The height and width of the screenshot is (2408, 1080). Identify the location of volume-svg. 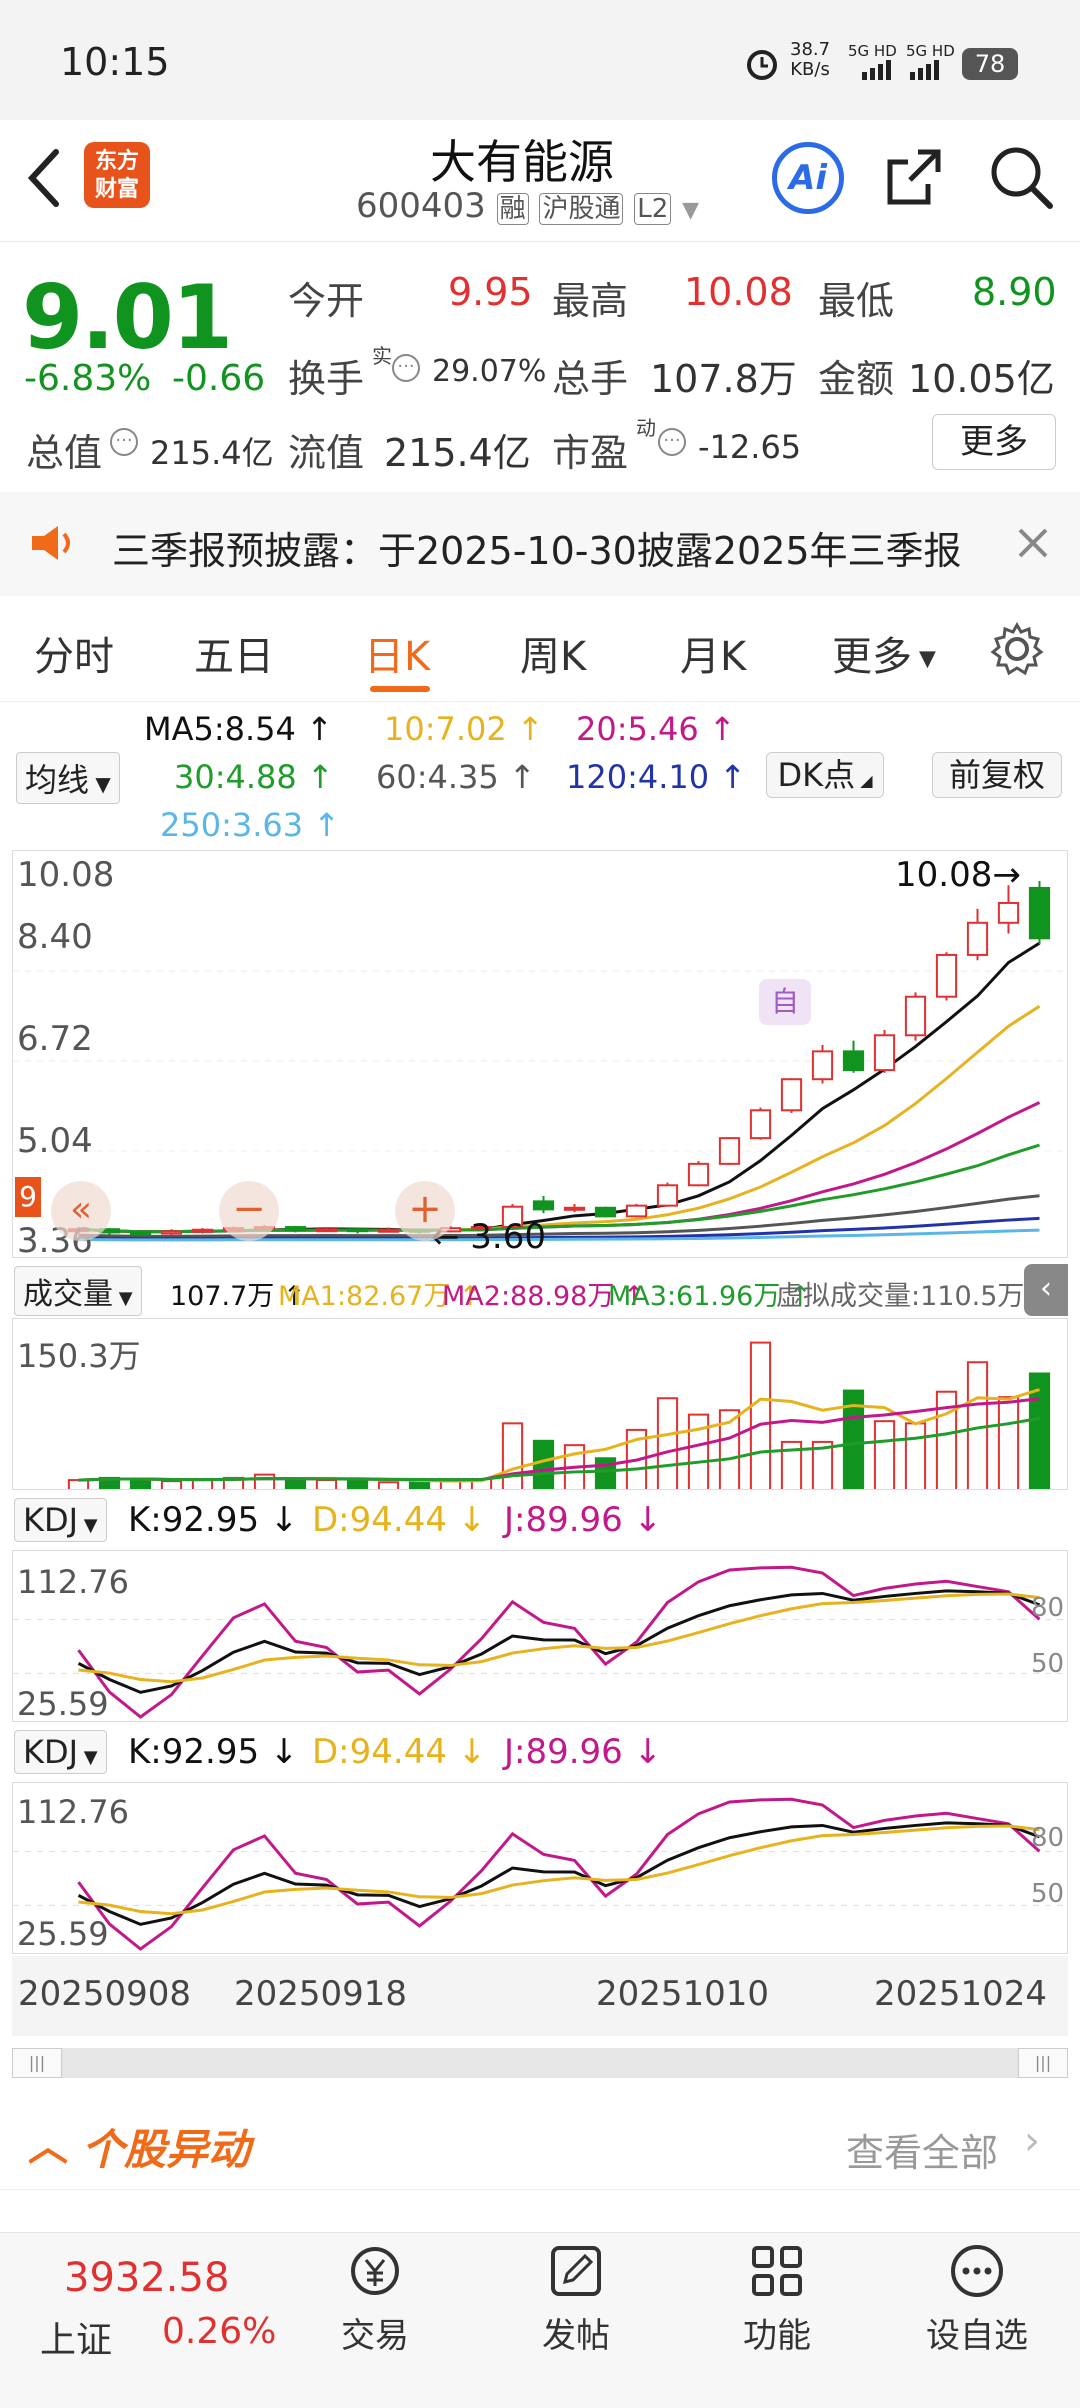
(559, 1415).